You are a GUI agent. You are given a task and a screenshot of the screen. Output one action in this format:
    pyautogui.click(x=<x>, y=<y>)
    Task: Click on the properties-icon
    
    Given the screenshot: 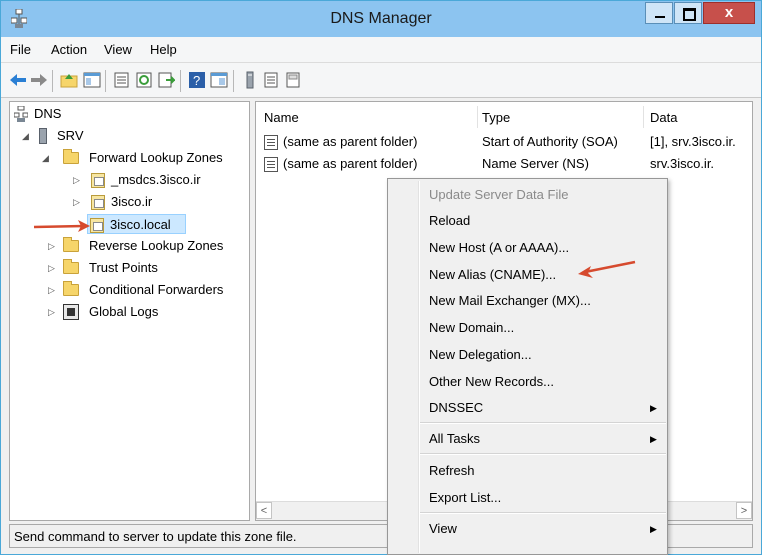 What is the action you would take?
    pyautogui.click(x=122, y=80)
    